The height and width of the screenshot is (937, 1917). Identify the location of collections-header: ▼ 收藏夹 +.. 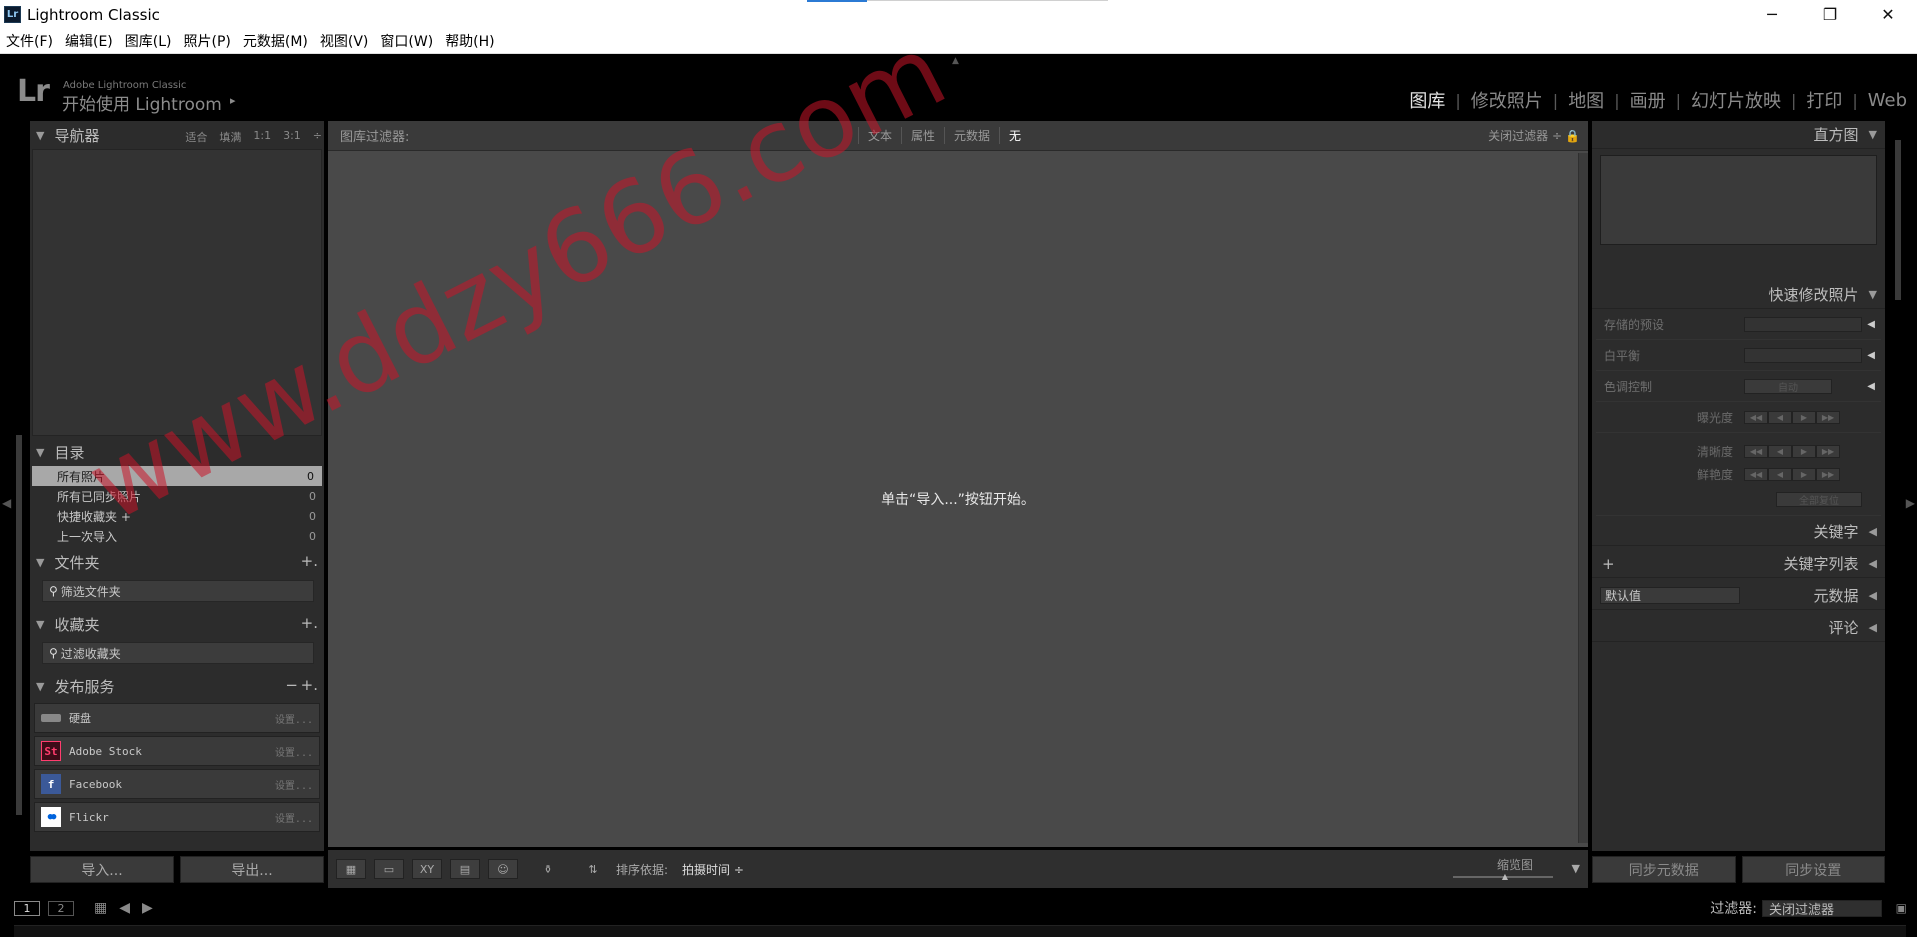
(177, 624).